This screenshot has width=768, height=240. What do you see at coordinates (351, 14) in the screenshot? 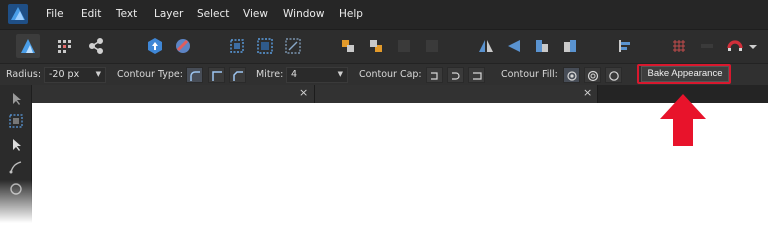
I see `menu-help: Help` at bounding box center [351, 14].